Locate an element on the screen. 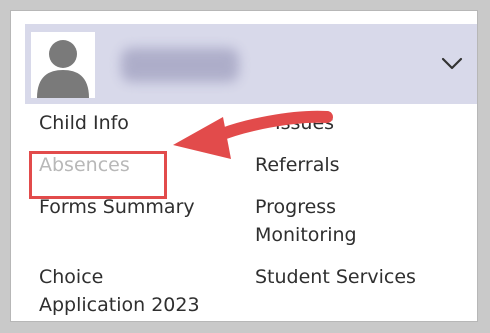 This screenshot has width=490, height=333. menu-item-choice-application-line1: Choice is located at coordinates (71, 277).